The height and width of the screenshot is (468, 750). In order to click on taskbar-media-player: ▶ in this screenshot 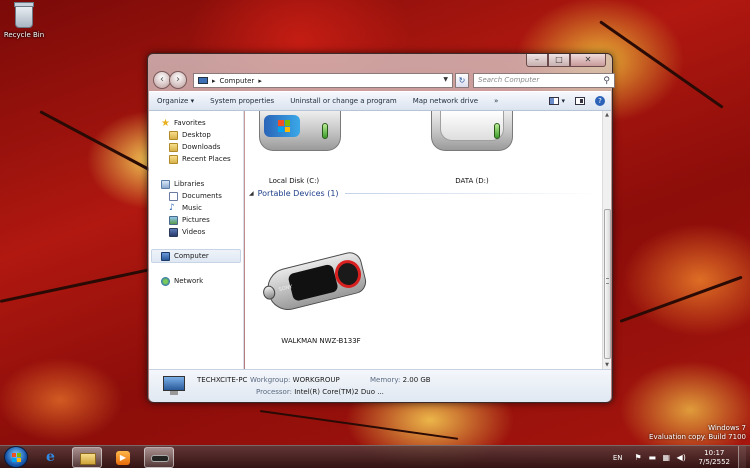, I will do `click(123, 457)`.